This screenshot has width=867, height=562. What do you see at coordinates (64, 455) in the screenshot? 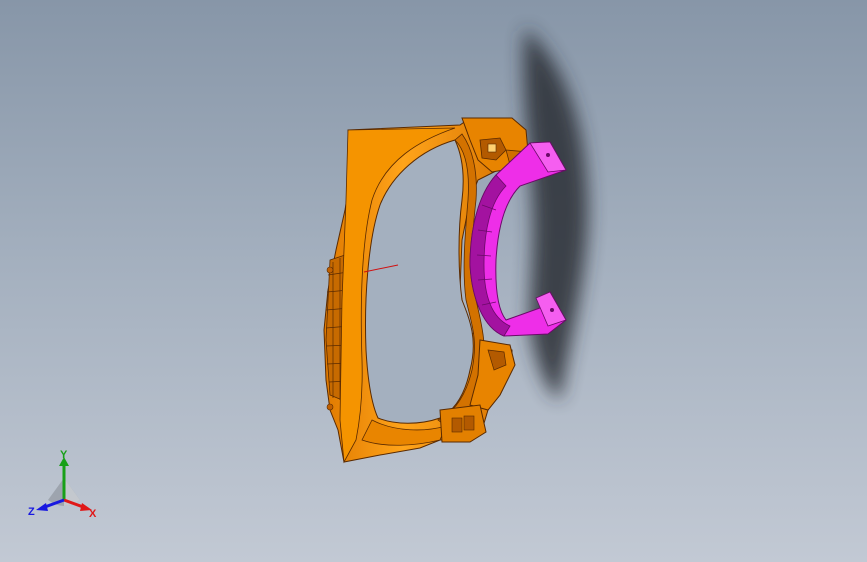
I see `y-axis-label: Y` at bounding box center [64, 455].